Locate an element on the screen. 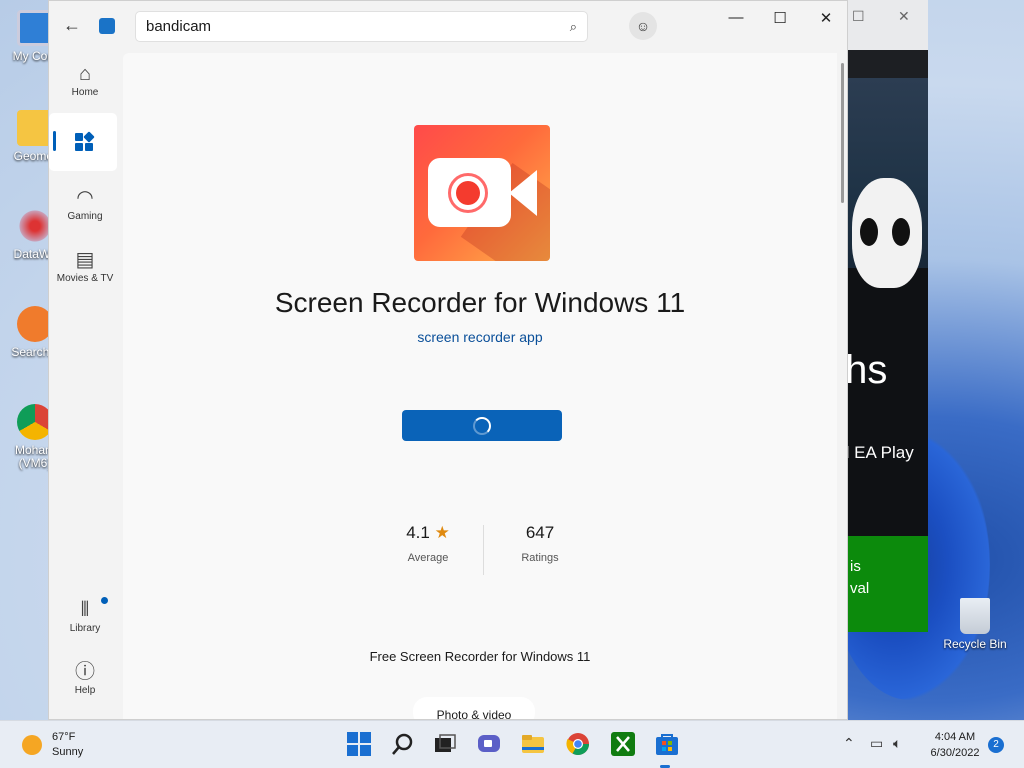 The height and width of the screenshot is (768, 1024). recycle-bin-icon is located at coordinates (975, 616).